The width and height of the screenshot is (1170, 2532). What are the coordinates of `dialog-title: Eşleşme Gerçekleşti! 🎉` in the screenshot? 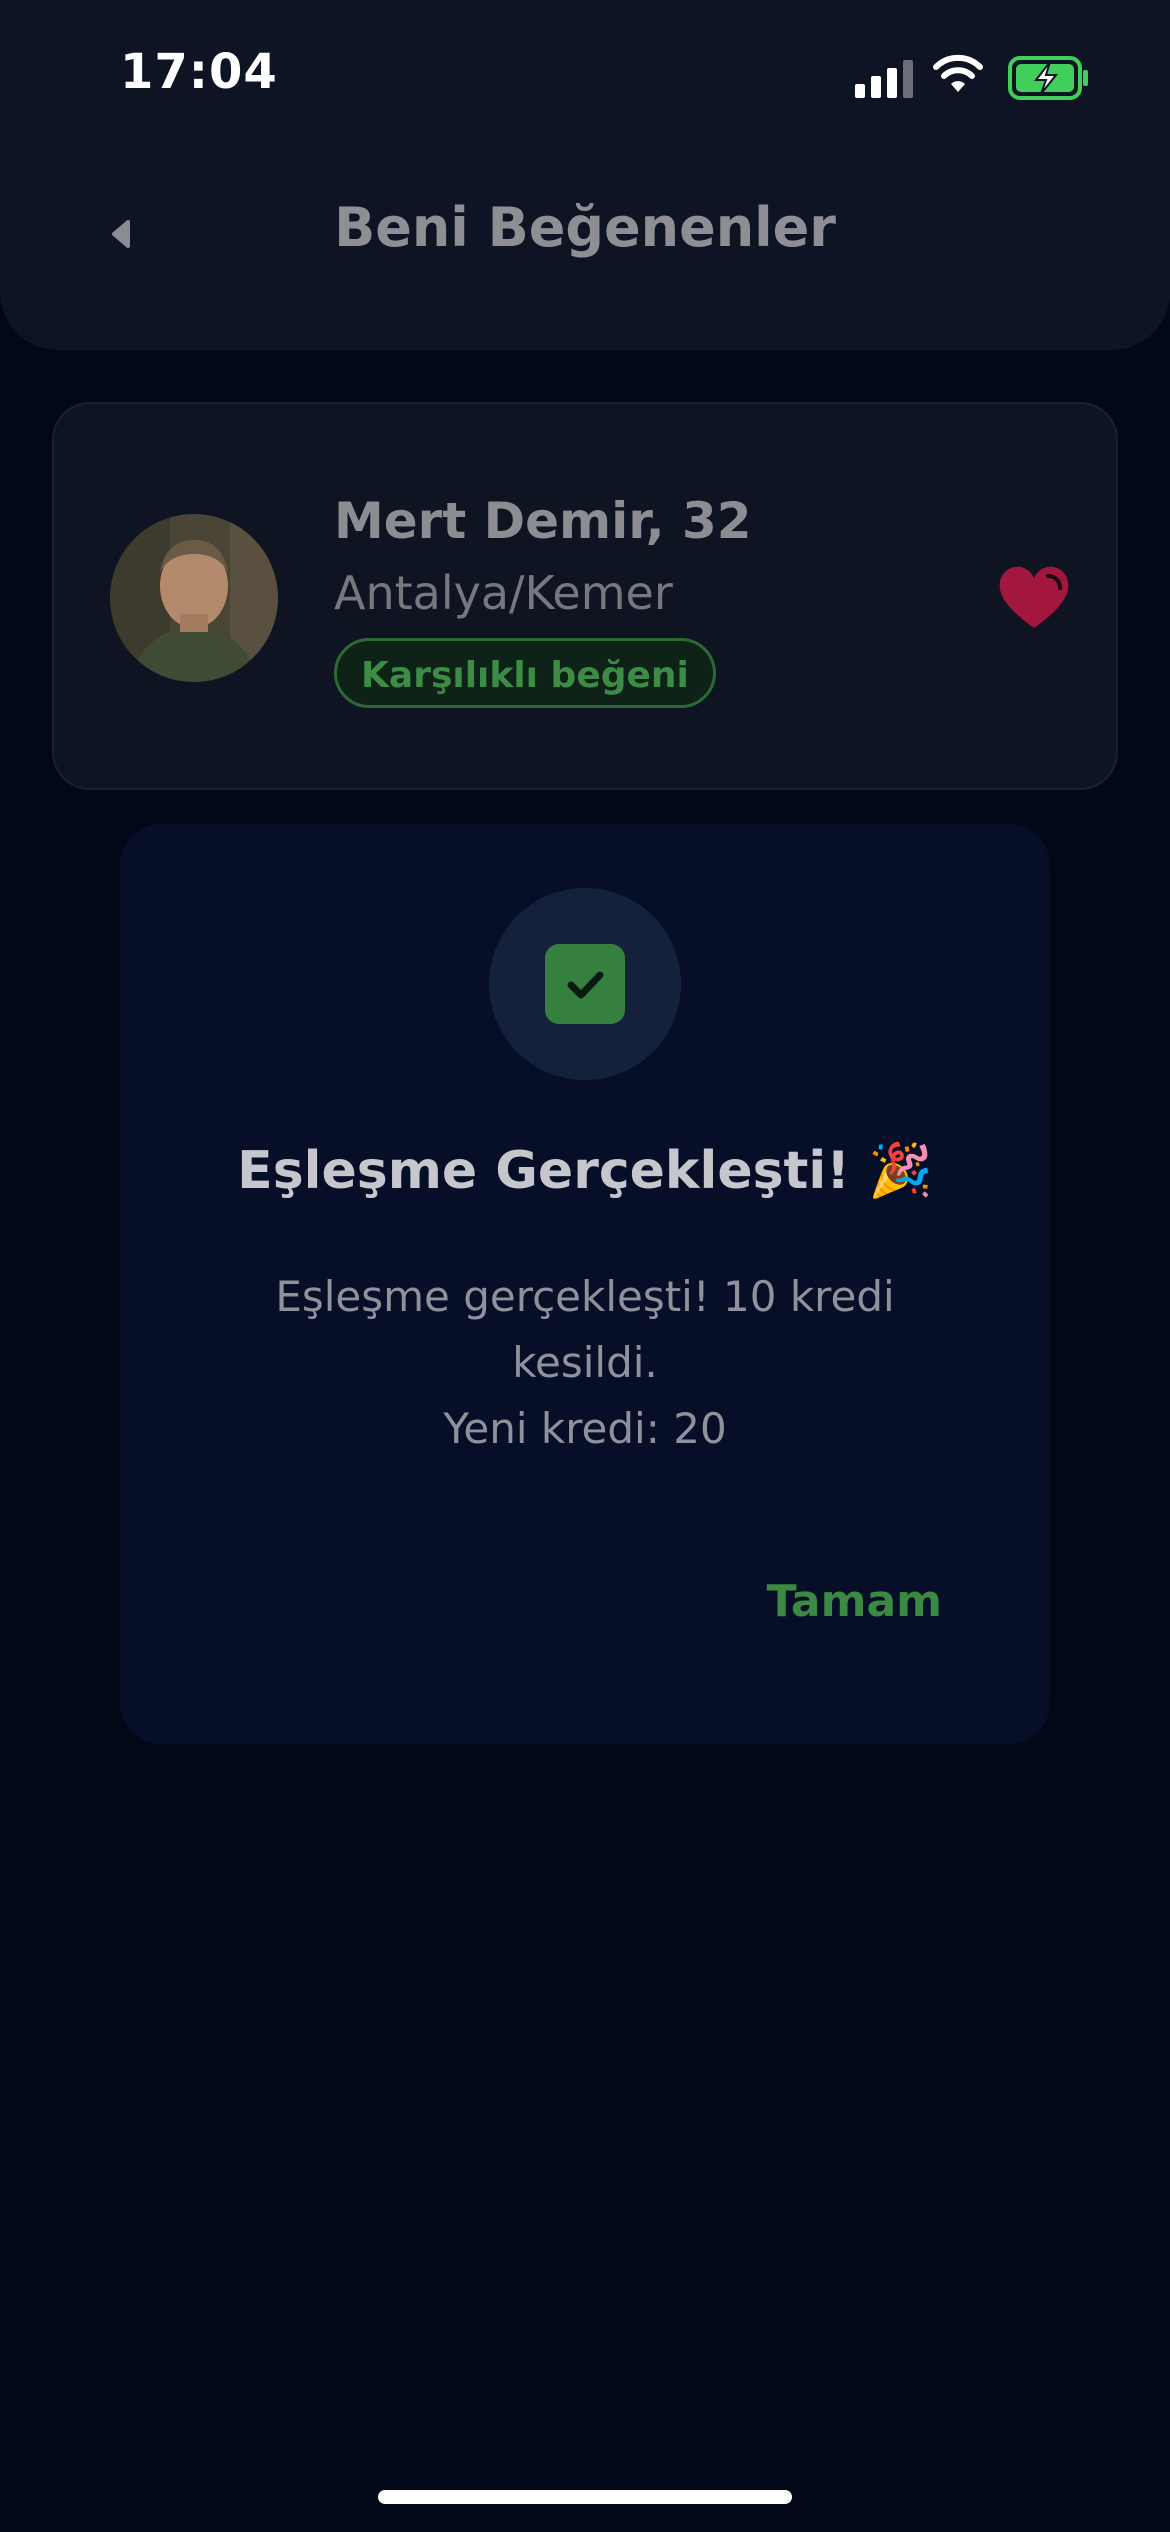 It's located at (585, 1171).